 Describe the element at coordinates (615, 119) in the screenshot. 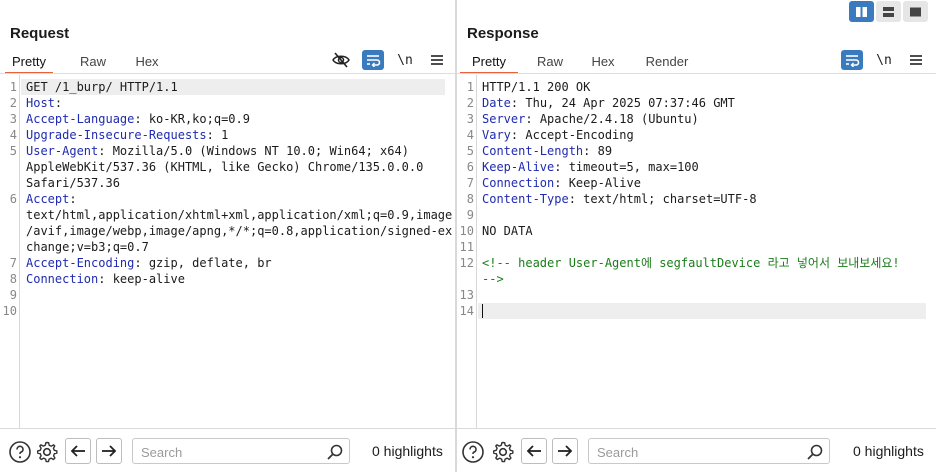

I see `header-value: Apache/2.4.18 (Ubuntu)` at that location.